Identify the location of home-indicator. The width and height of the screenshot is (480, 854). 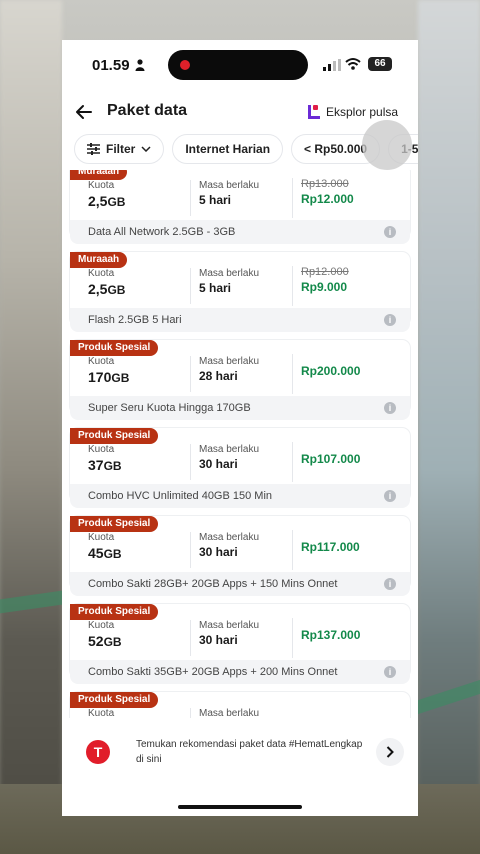
(240, 807).